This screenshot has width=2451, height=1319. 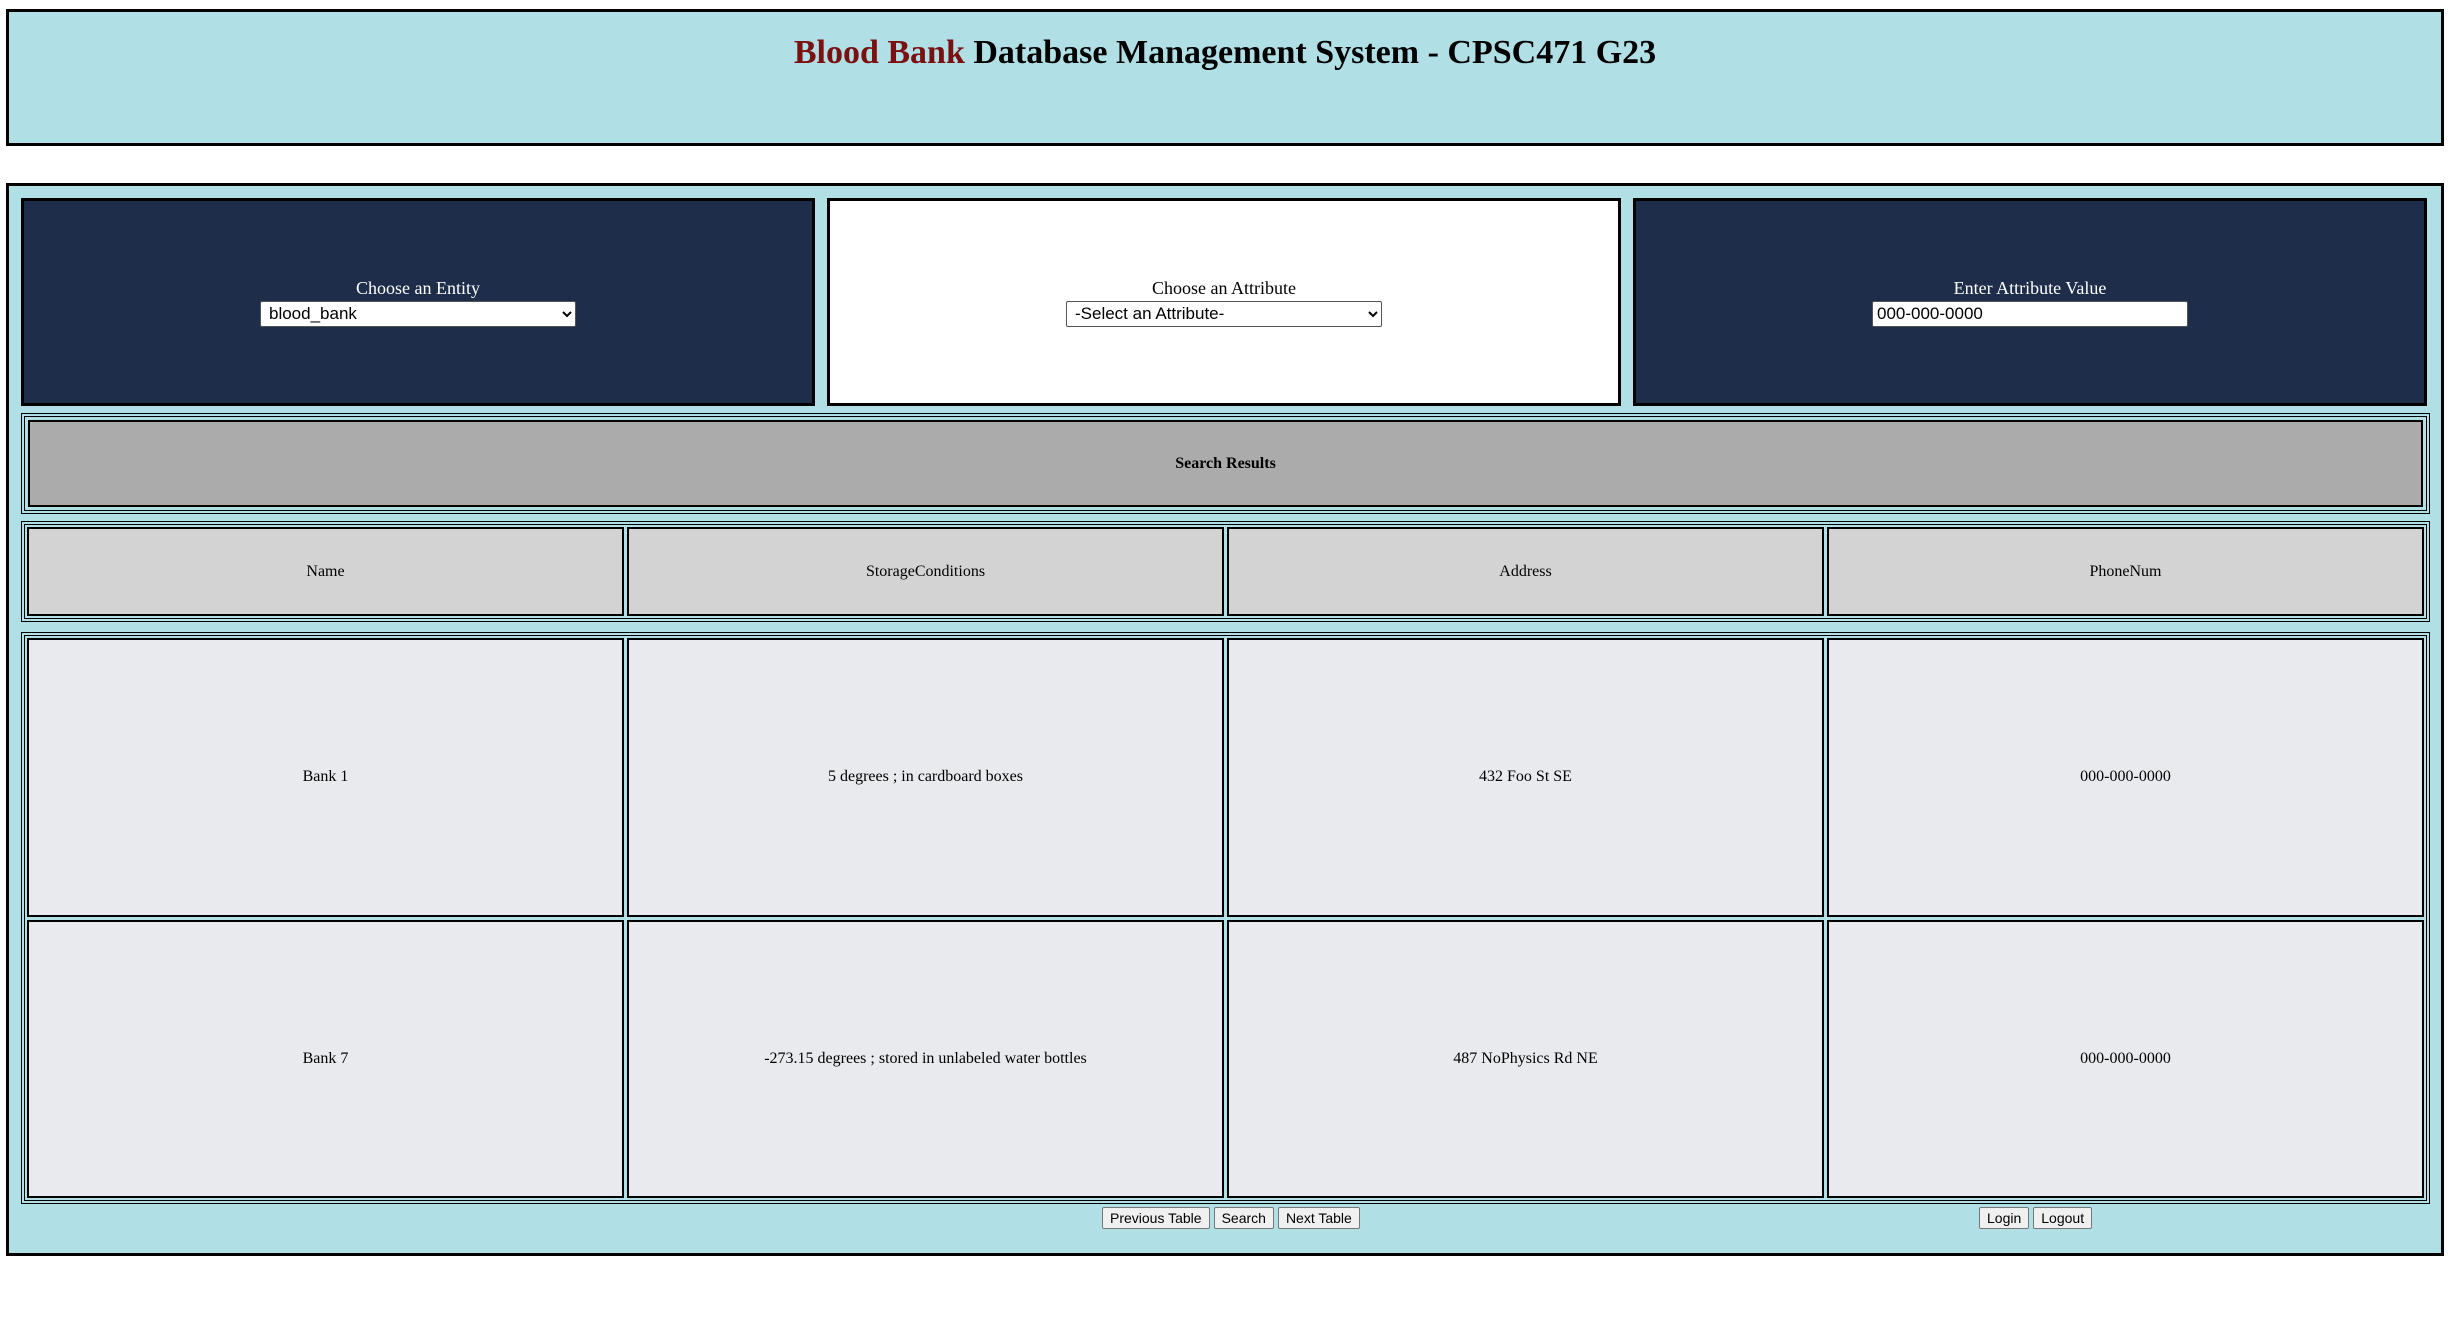 What do you see at coordinates (1224, 313) in the screenshot?
I see `attribute-select: -Select an Attribute-` at bounding box center [1224, 313].